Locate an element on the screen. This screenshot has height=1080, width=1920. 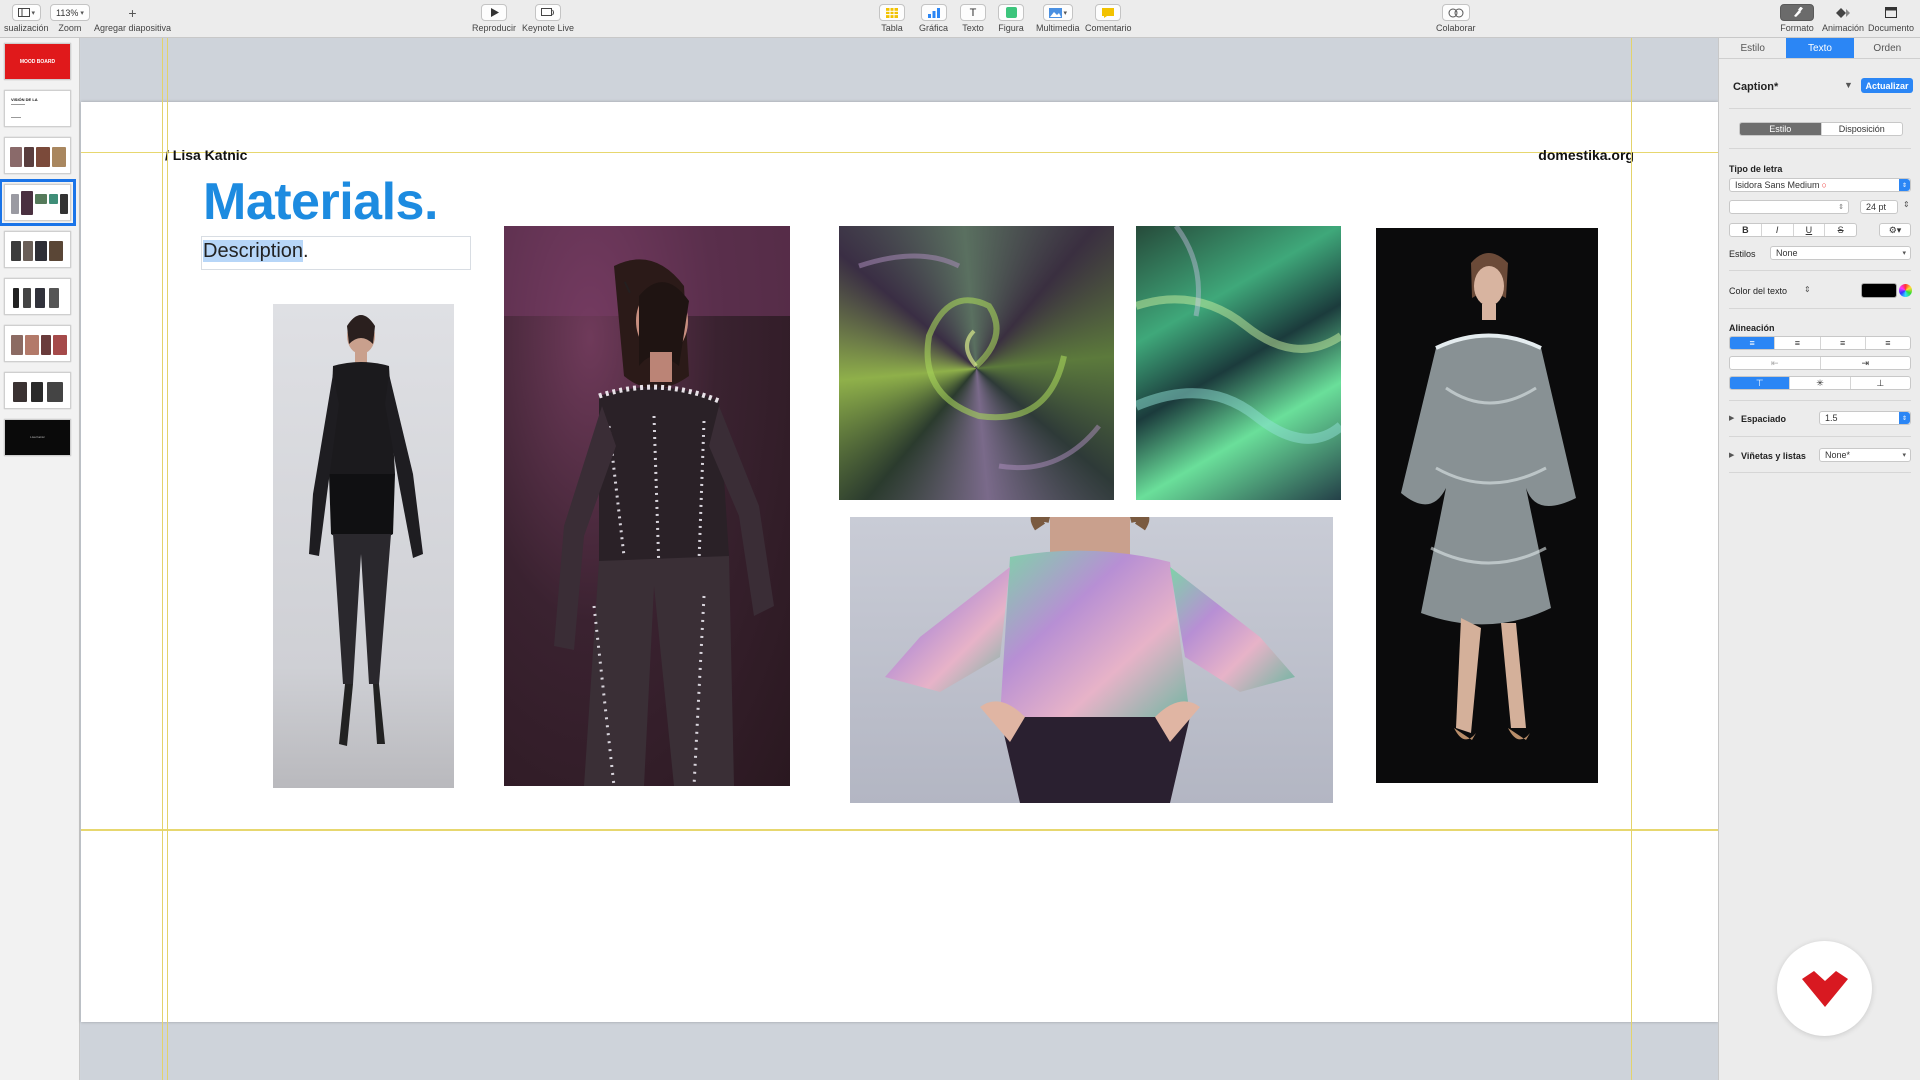
italic-button: I is located at coordinates (1778, 230).